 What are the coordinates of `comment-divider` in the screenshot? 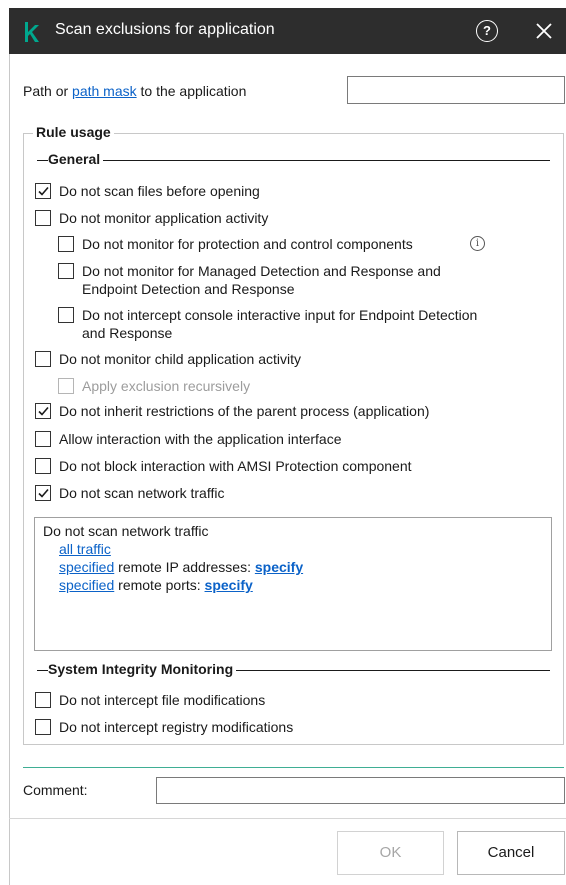 It's located at (293, 767).